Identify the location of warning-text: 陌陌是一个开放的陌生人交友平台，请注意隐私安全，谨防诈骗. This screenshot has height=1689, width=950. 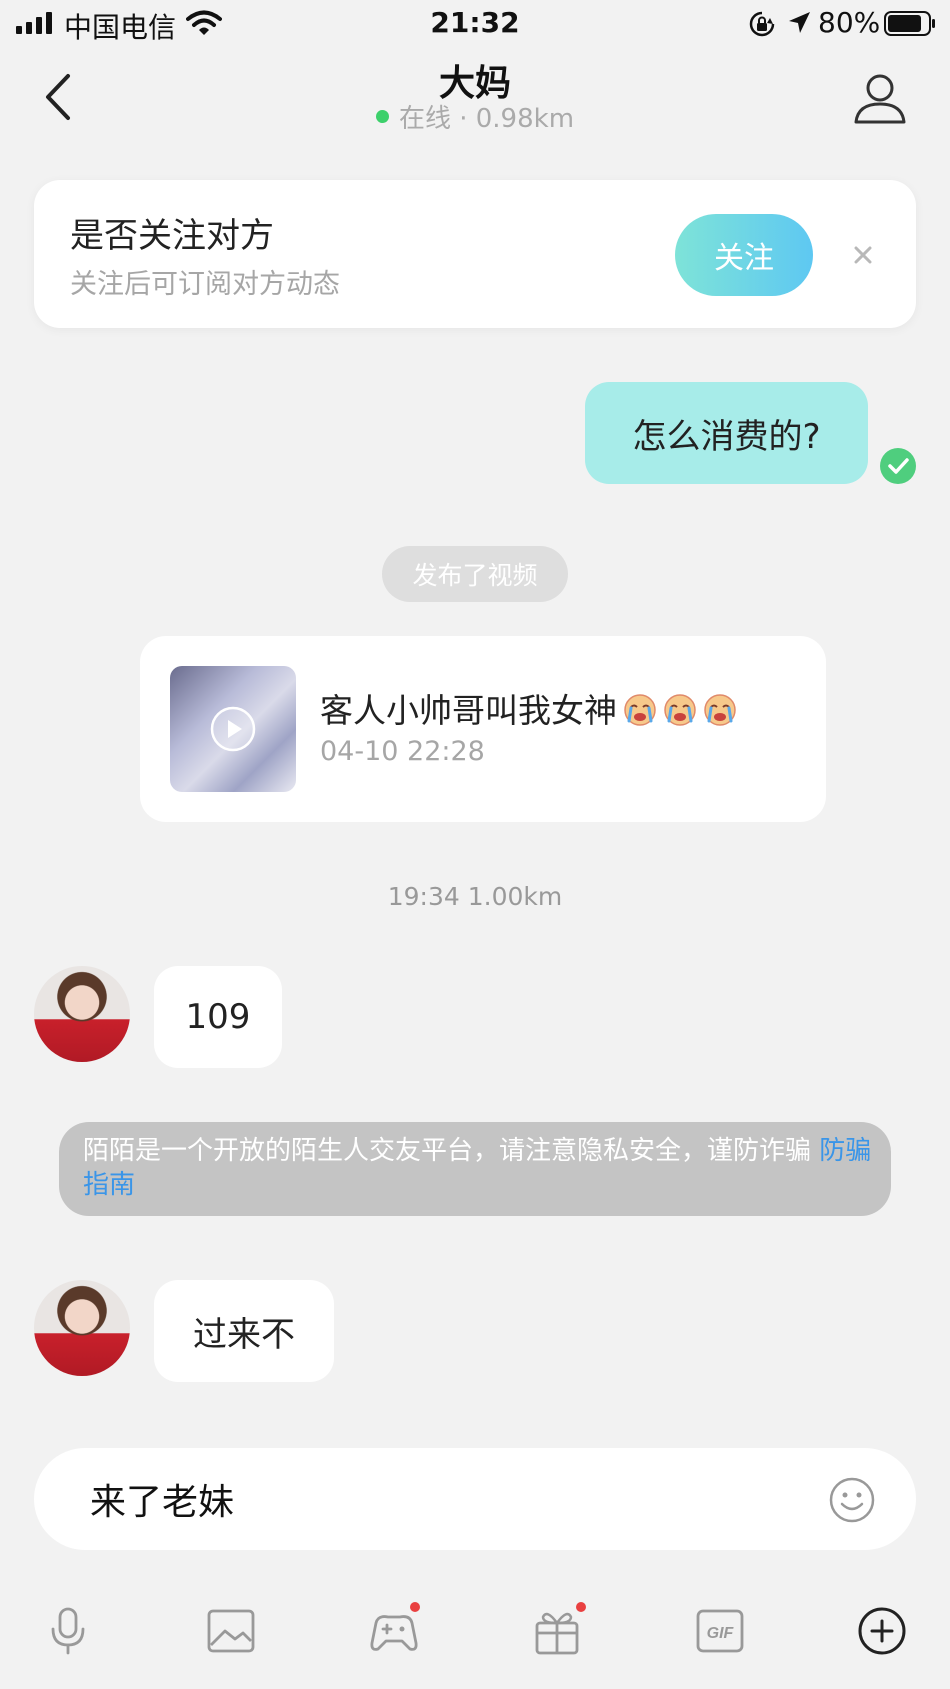
(447, 1151).